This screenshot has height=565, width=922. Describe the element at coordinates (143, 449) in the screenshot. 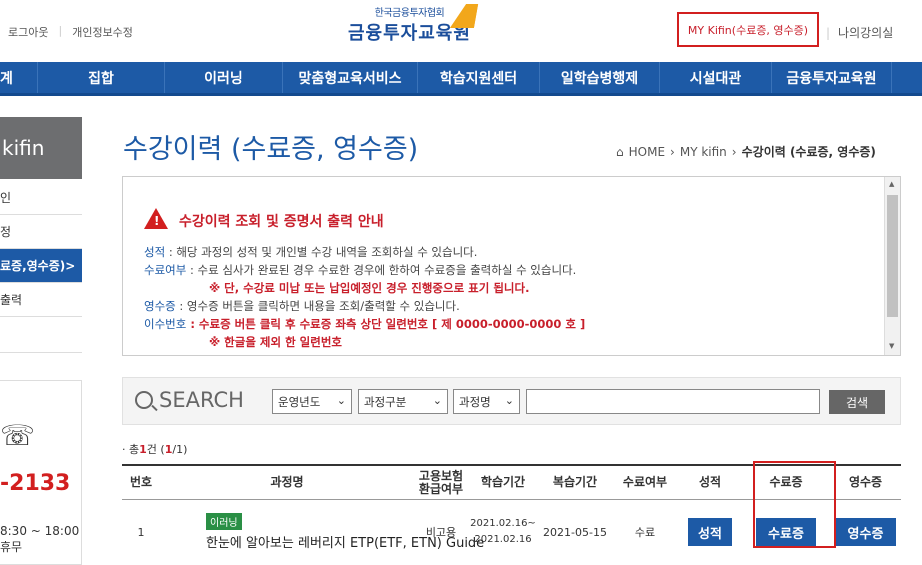

I see `count-number: 1` at that location.